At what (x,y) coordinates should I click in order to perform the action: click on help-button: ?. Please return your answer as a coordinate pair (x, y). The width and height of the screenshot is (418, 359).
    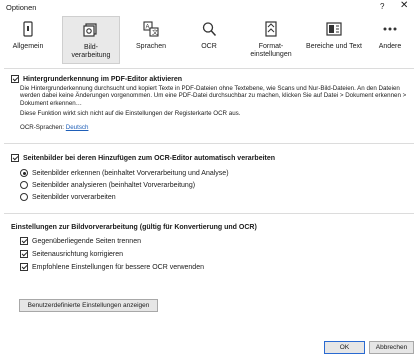
    Looking at the image, I should click on (382, 6).